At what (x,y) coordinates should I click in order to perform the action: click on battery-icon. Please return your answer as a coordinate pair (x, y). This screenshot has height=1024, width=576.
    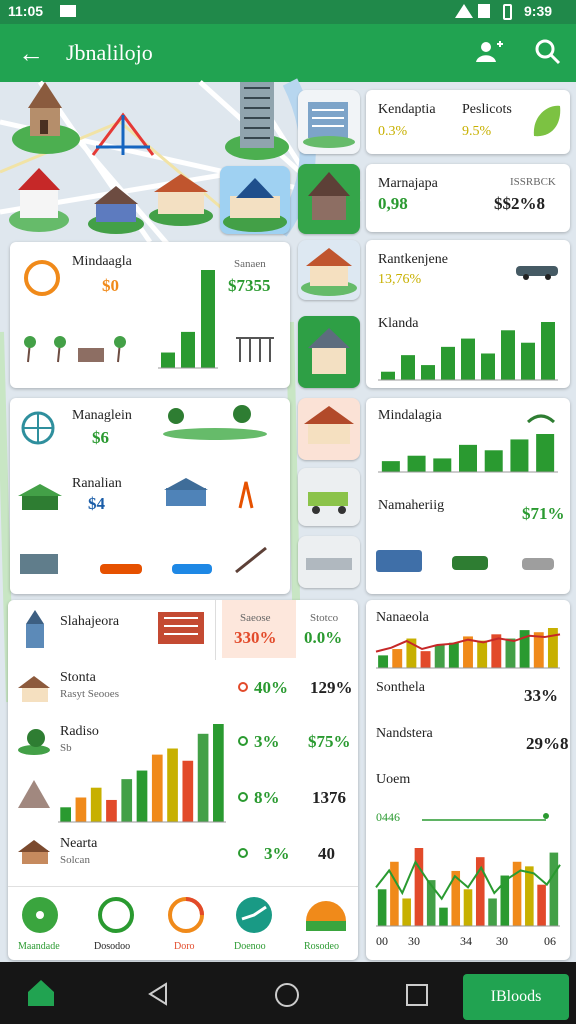
    Looking at the image, I should click on (507, 12).